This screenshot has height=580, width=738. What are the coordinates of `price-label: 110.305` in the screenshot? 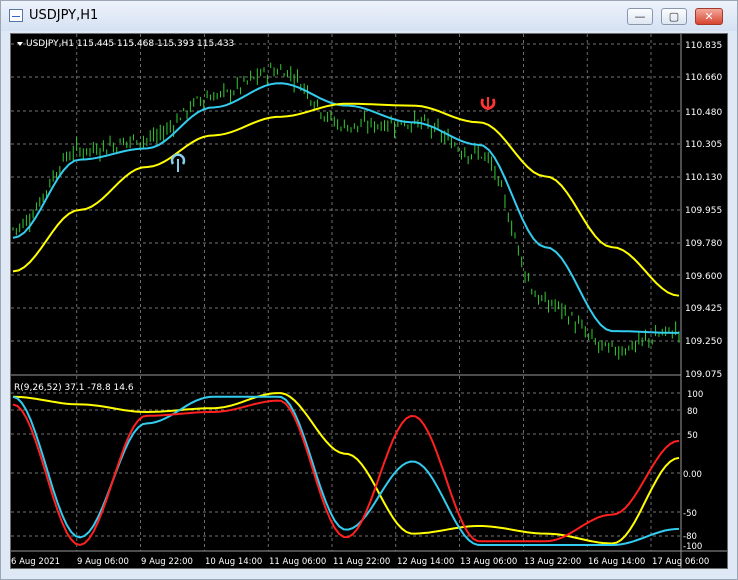 It's located at (703, 145).